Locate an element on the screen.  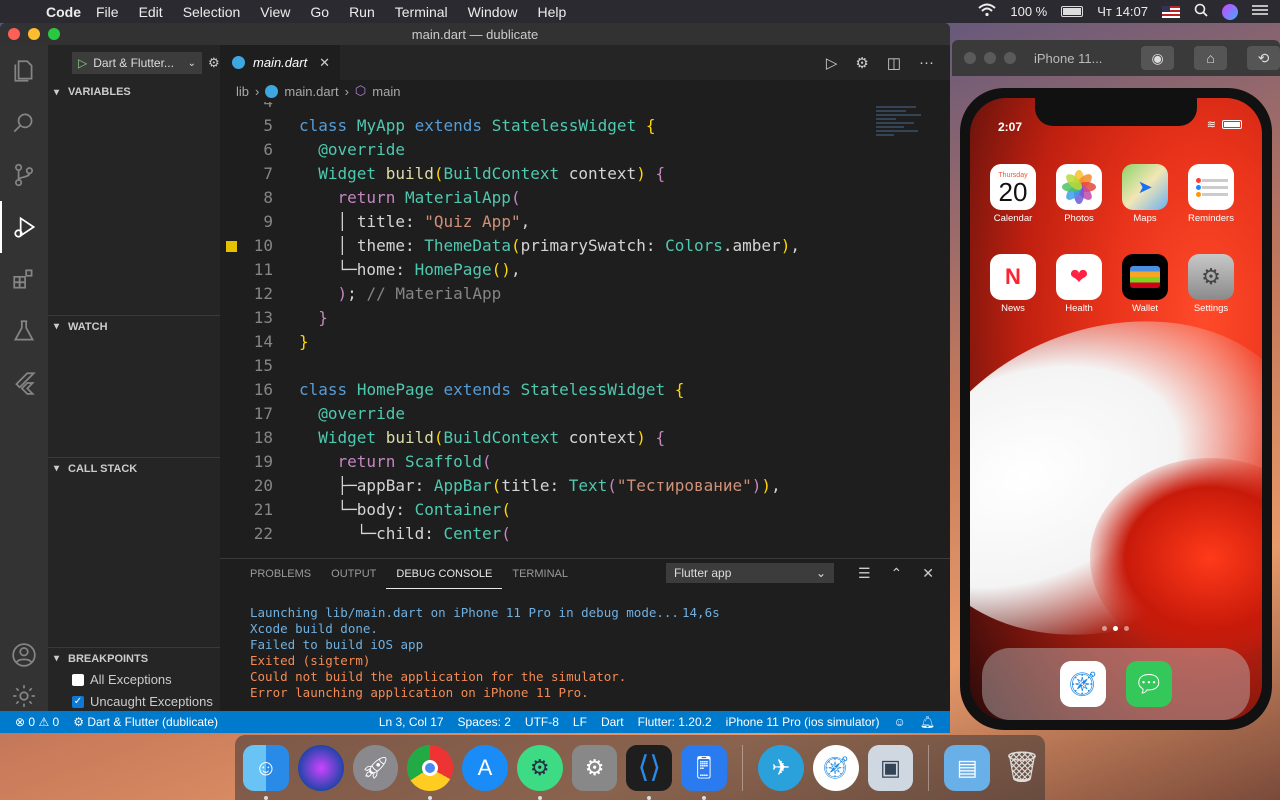
code-line: 14} is located at coordinates (545, 342).